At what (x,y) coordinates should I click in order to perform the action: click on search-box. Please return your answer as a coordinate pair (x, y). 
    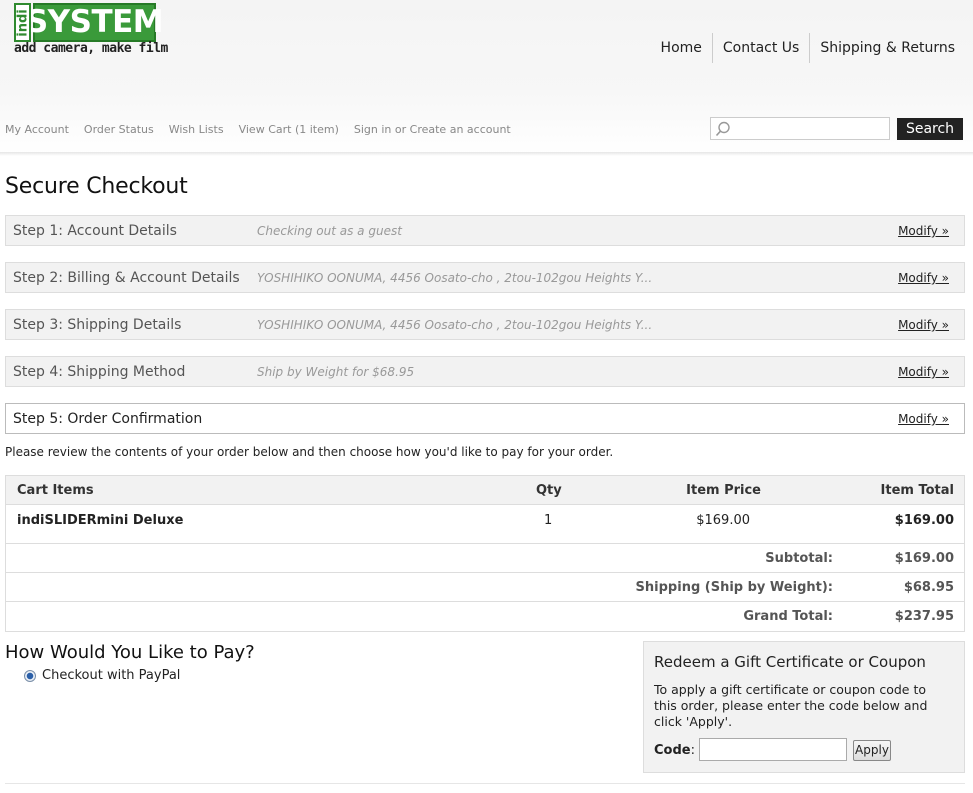
    Looking at the image, I should click on (800, 128).